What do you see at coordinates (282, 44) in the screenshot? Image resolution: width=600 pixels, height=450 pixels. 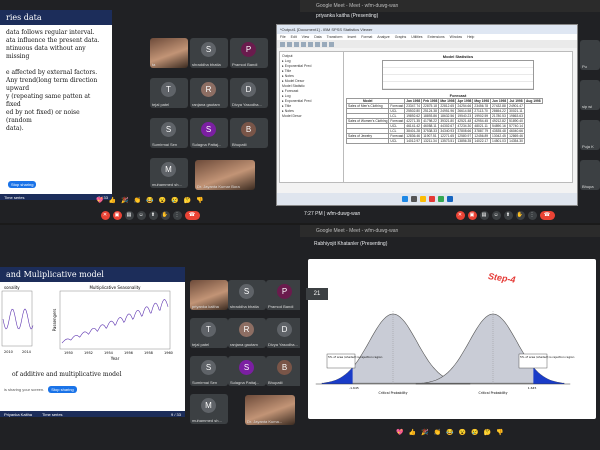 I see `open-icon` at bounding box center [282, 44].